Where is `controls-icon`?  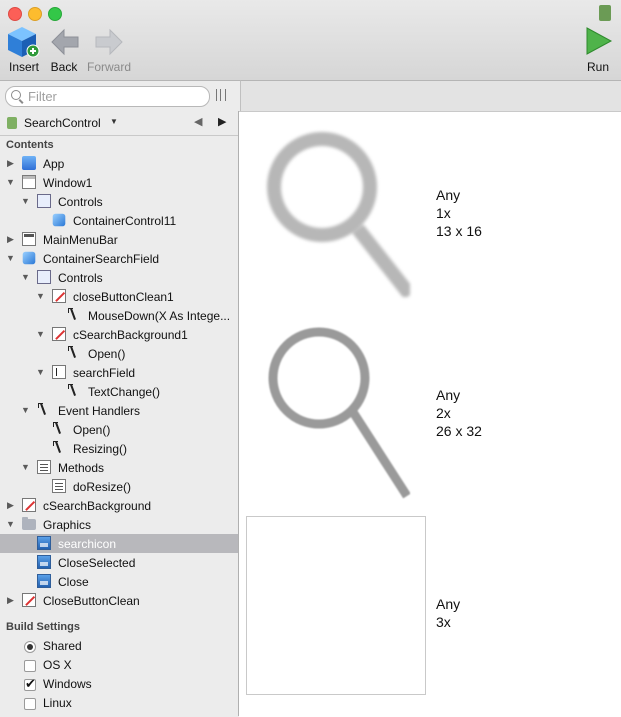 controls-icon is located at coordinates (44, 201).